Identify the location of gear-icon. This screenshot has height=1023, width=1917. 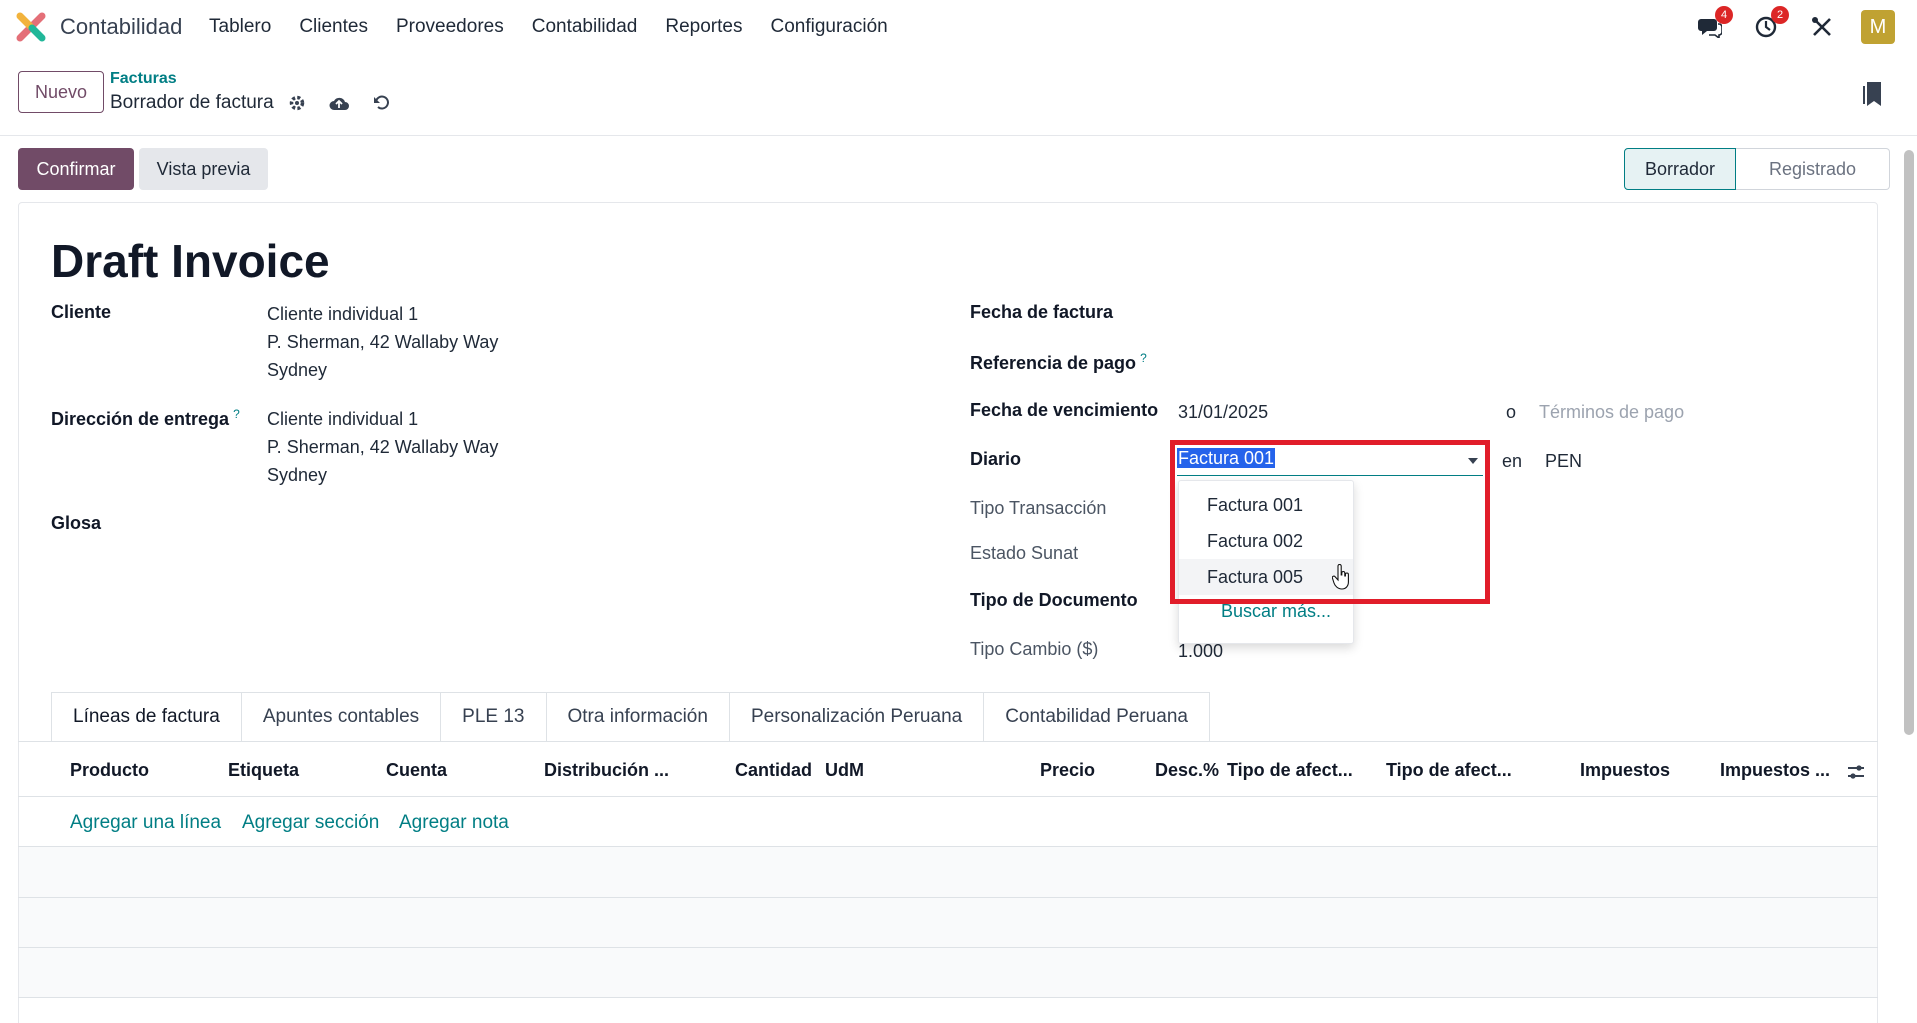
(297, 103).